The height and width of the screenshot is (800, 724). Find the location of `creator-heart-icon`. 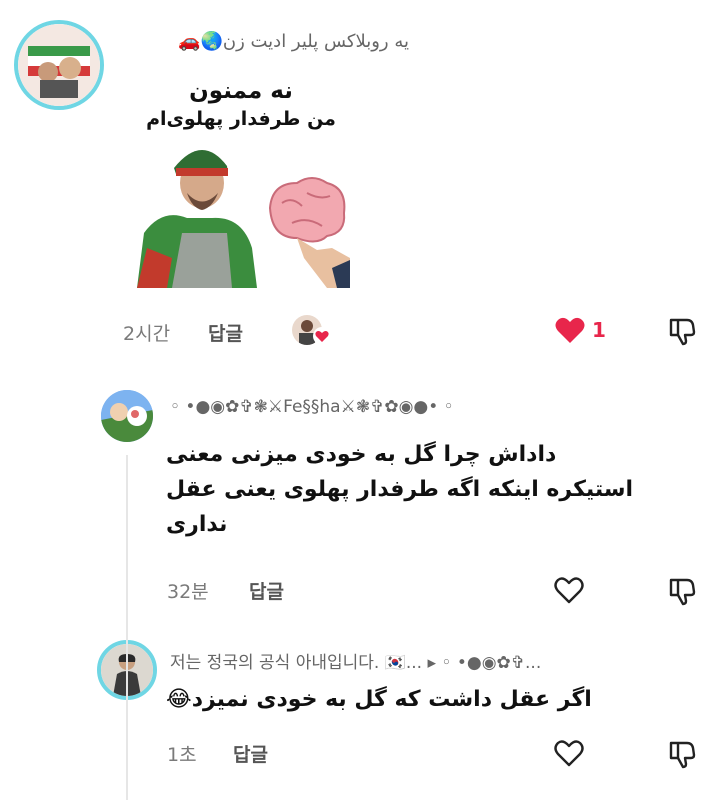

creator-heart-icon is located at coordinates (322, 336).